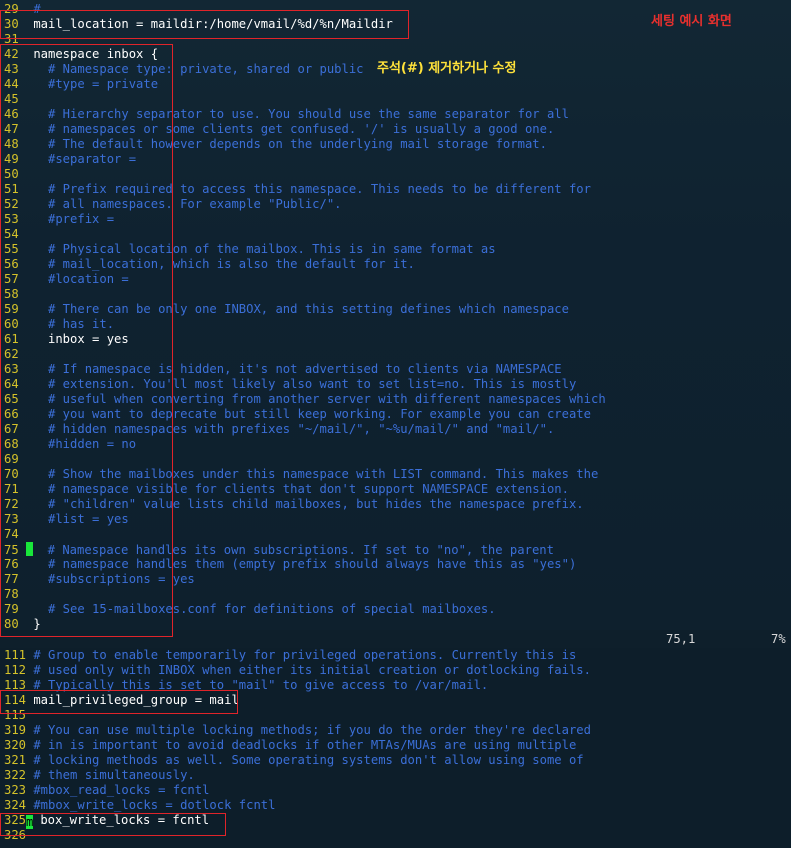  Describe the element at coordinates (681, 639) in the screenshot. I see `cursor-position: 75,1` at that location.